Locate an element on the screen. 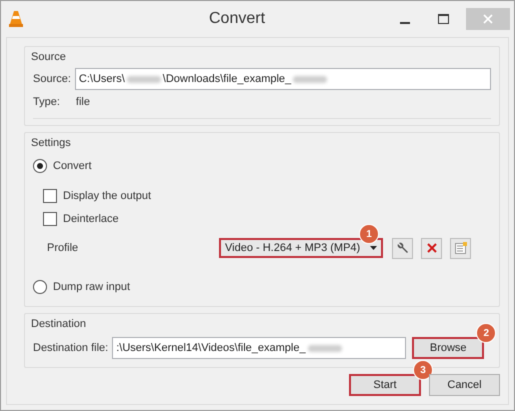 This screenshot has height=411, width=515. wrench-icon is located at coordinates (402, 248).